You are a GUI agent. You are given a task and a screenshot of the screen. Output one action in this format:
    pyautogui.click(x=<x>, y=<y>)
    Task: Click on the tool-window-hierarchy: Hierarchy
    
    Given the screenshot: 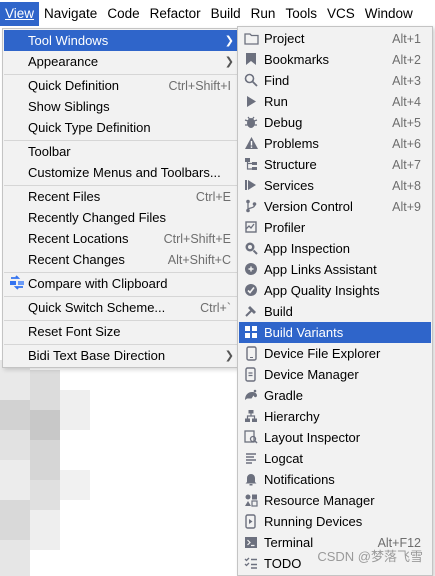 What is the action you would take?
    pyautogui.click(x=335, y=416)
    